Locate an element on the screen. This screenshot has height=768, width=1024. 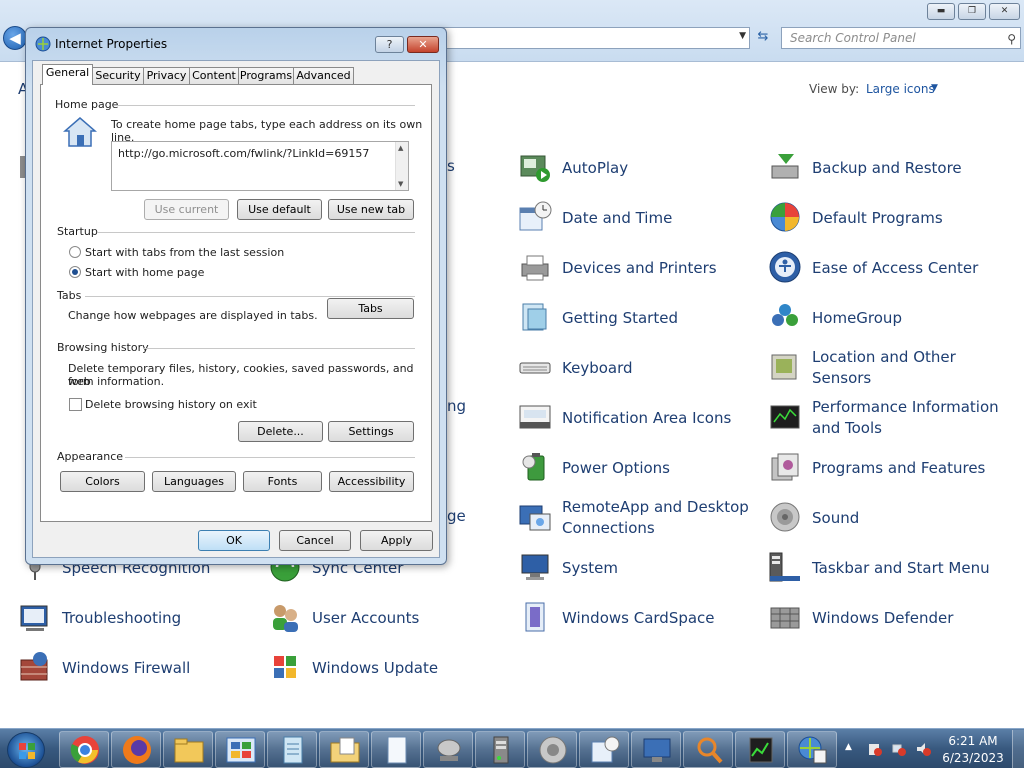
cp-item-programs-features: Programs and Features is located at coordinates (888, 468).